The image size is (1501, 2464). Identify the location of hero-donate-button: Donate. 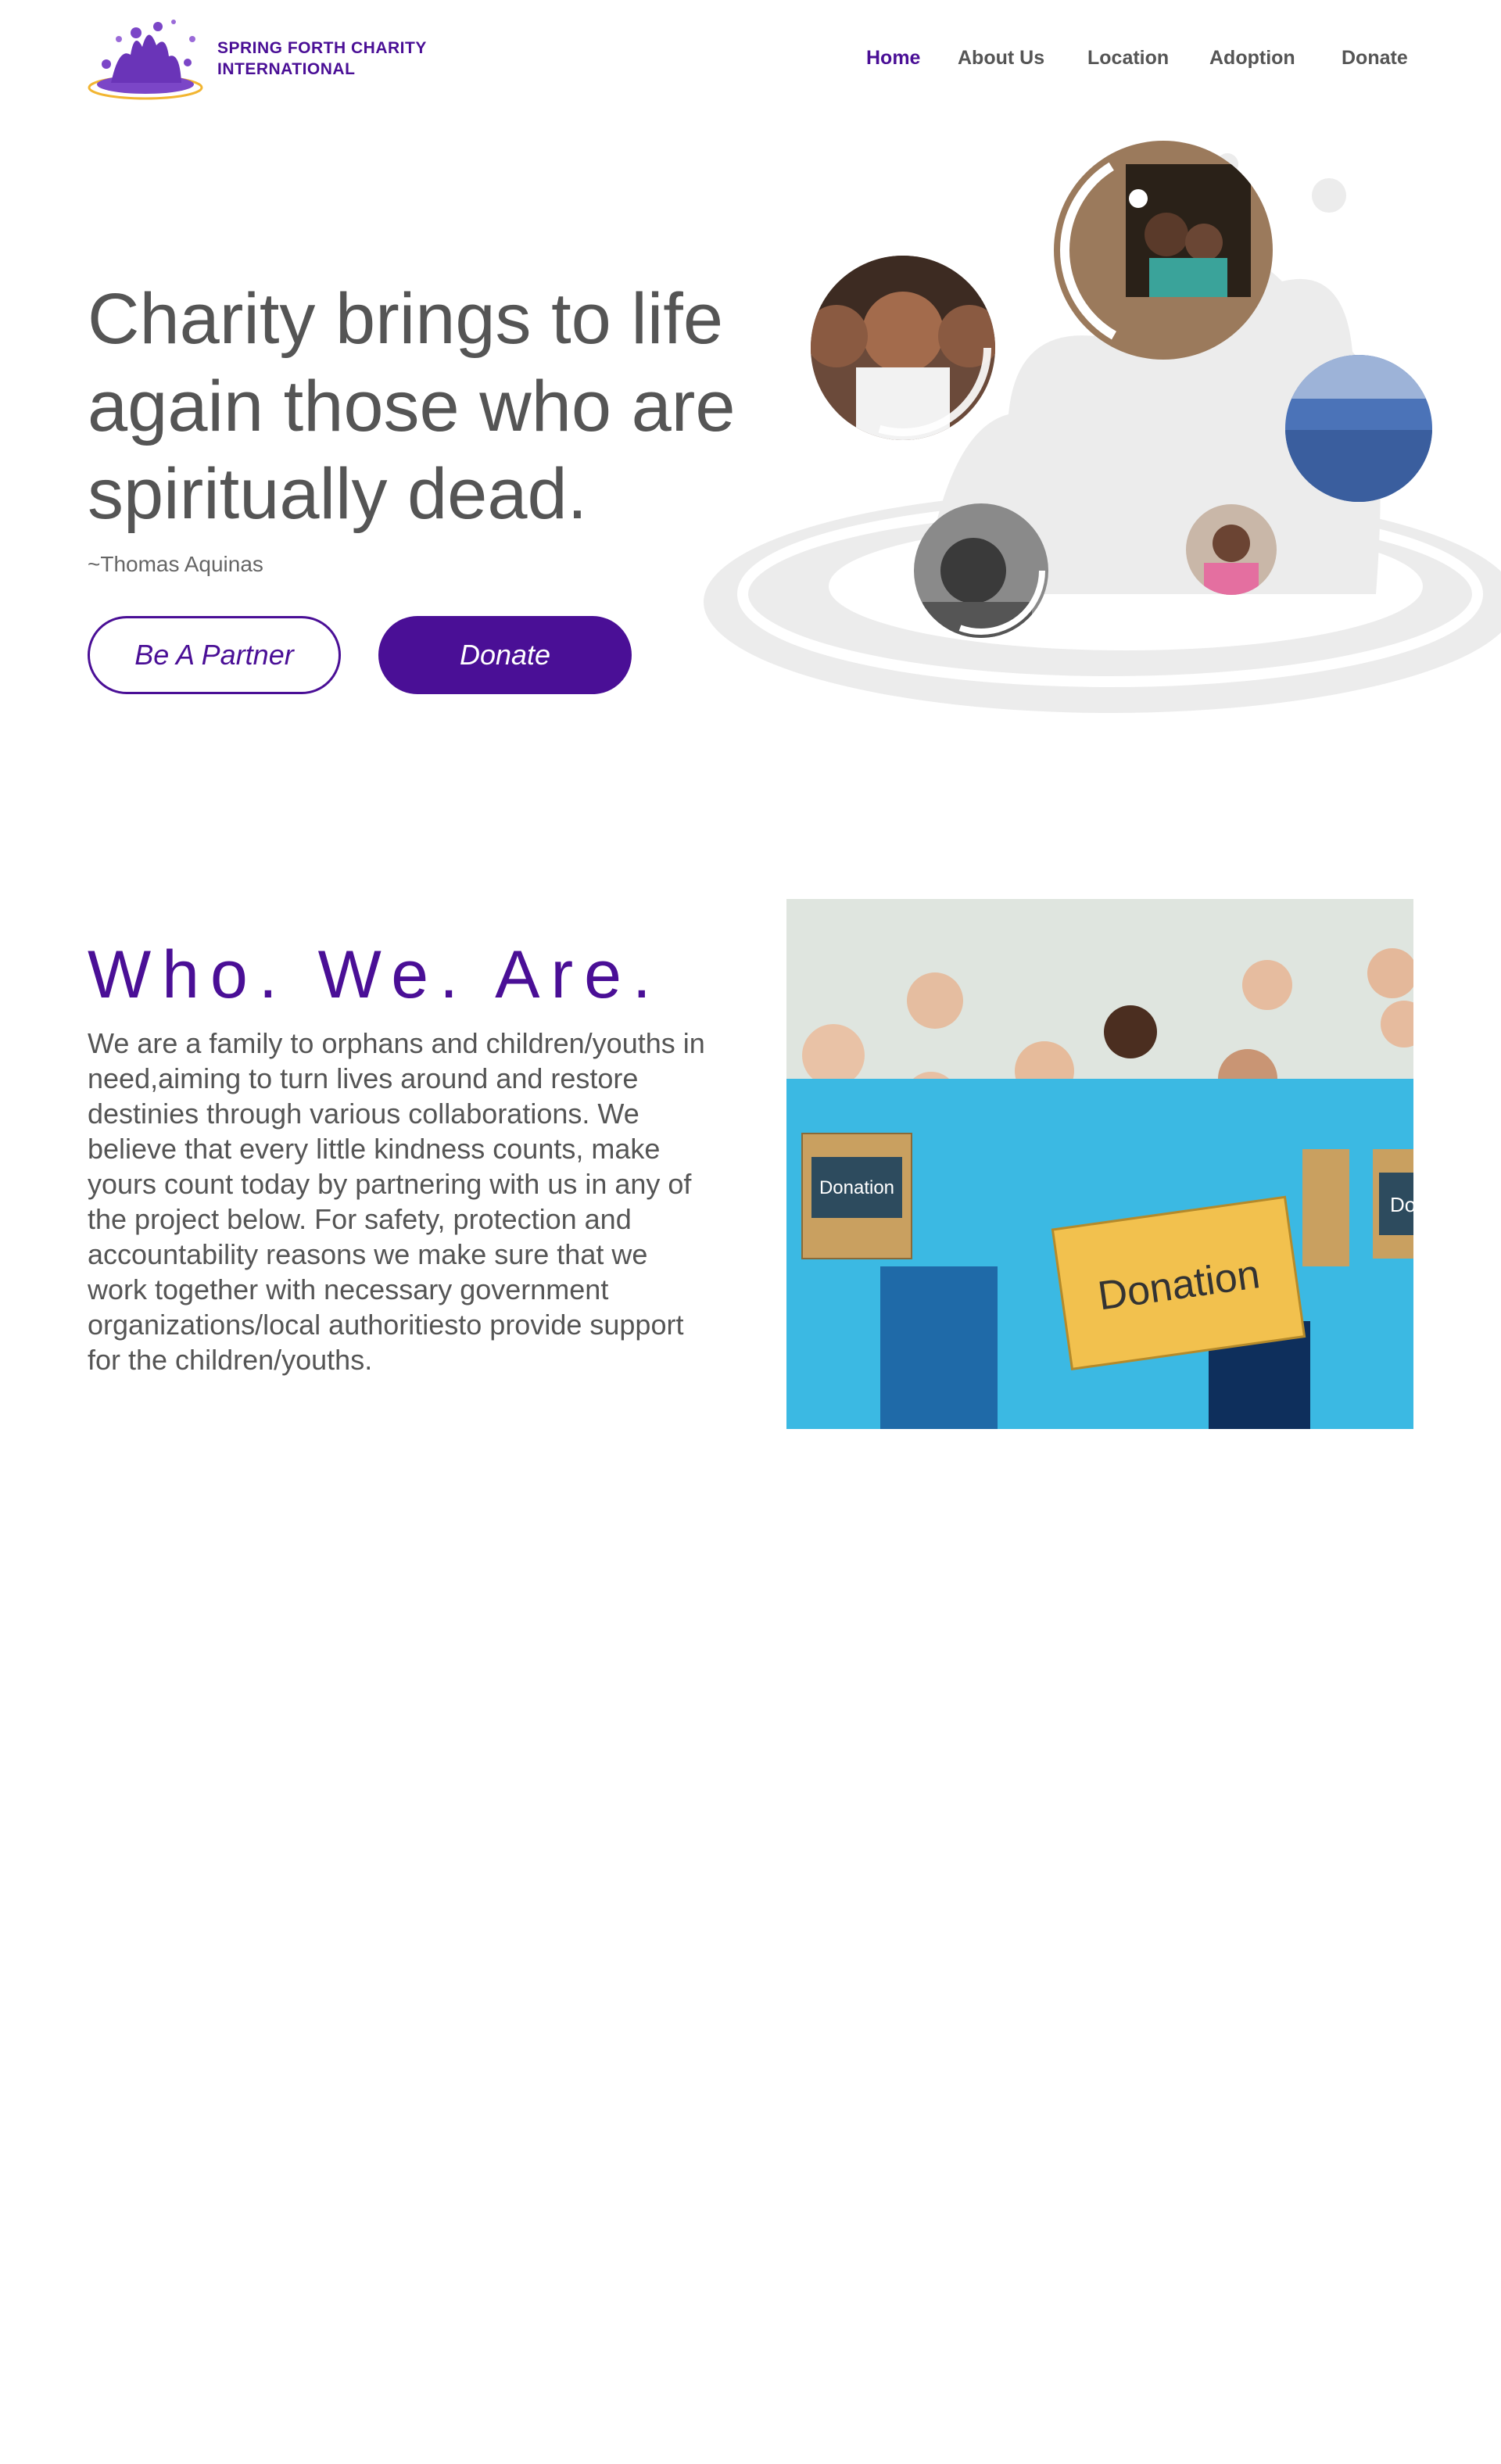
(505, 655).